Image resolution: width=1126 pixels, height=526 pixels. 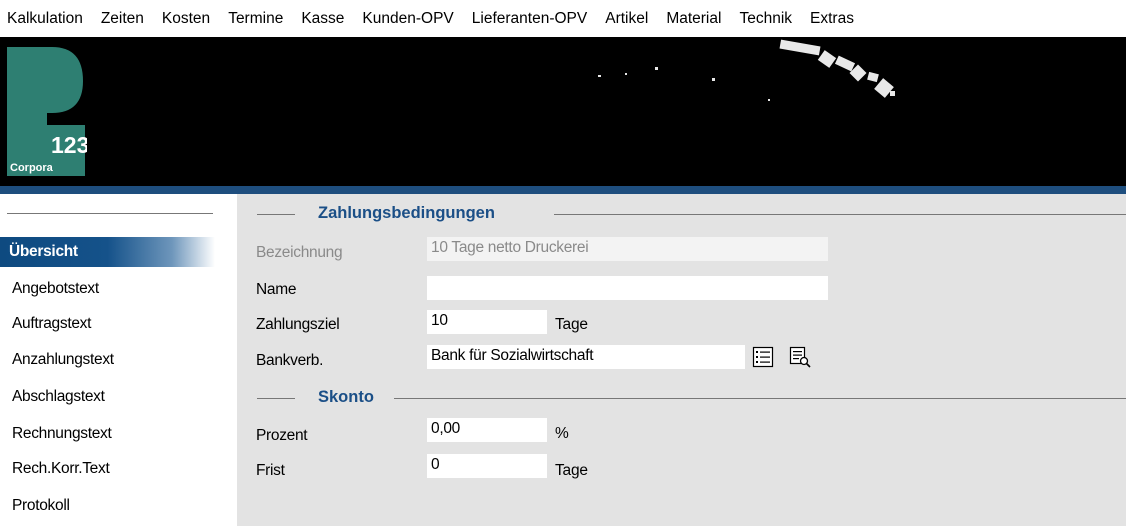 I want to click on sidebar-item-anzahlungstext: Anzahlungstext, so click(x=57, y=360).